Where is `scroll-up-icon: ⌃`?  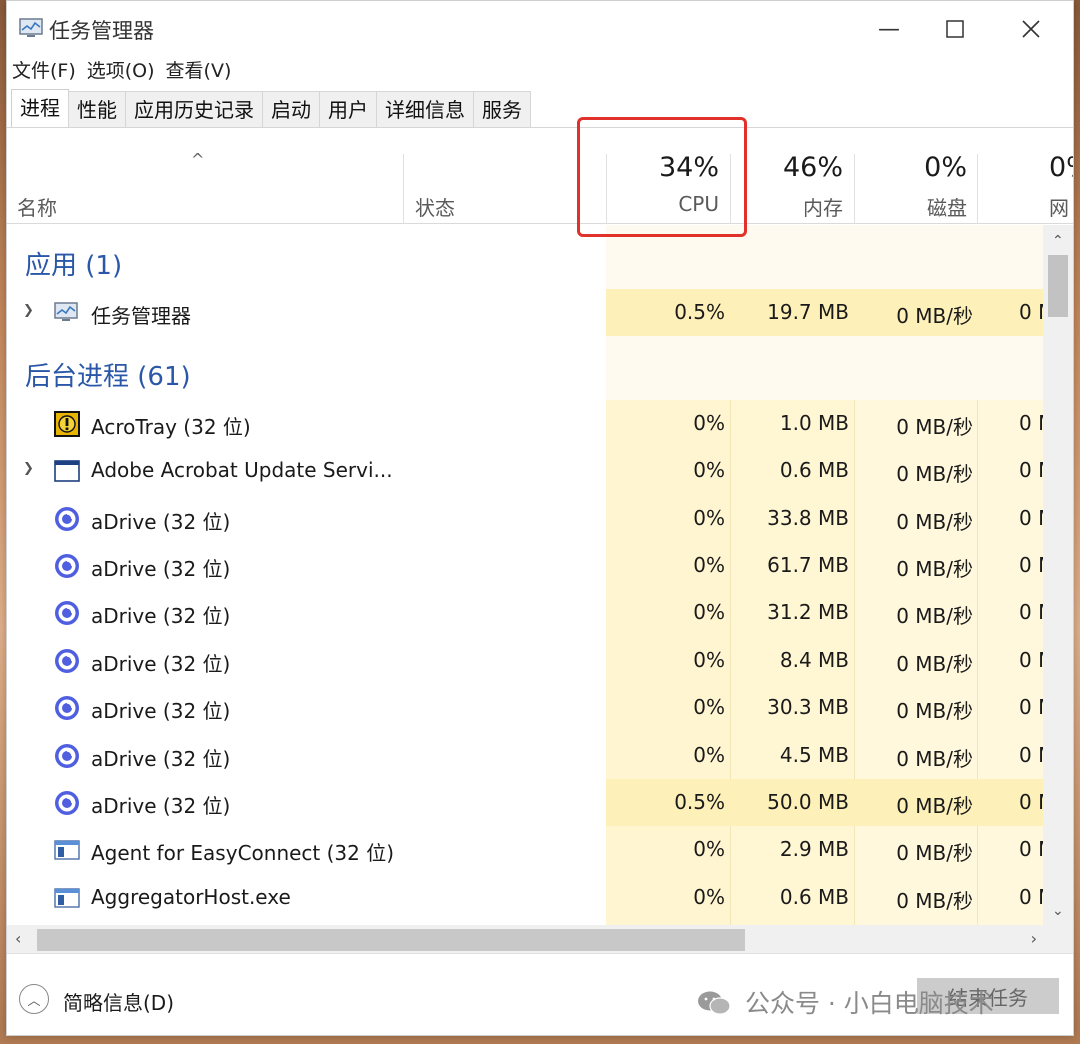
scroll-up-icon: ⌃ is located at coordinates (1058, 241).